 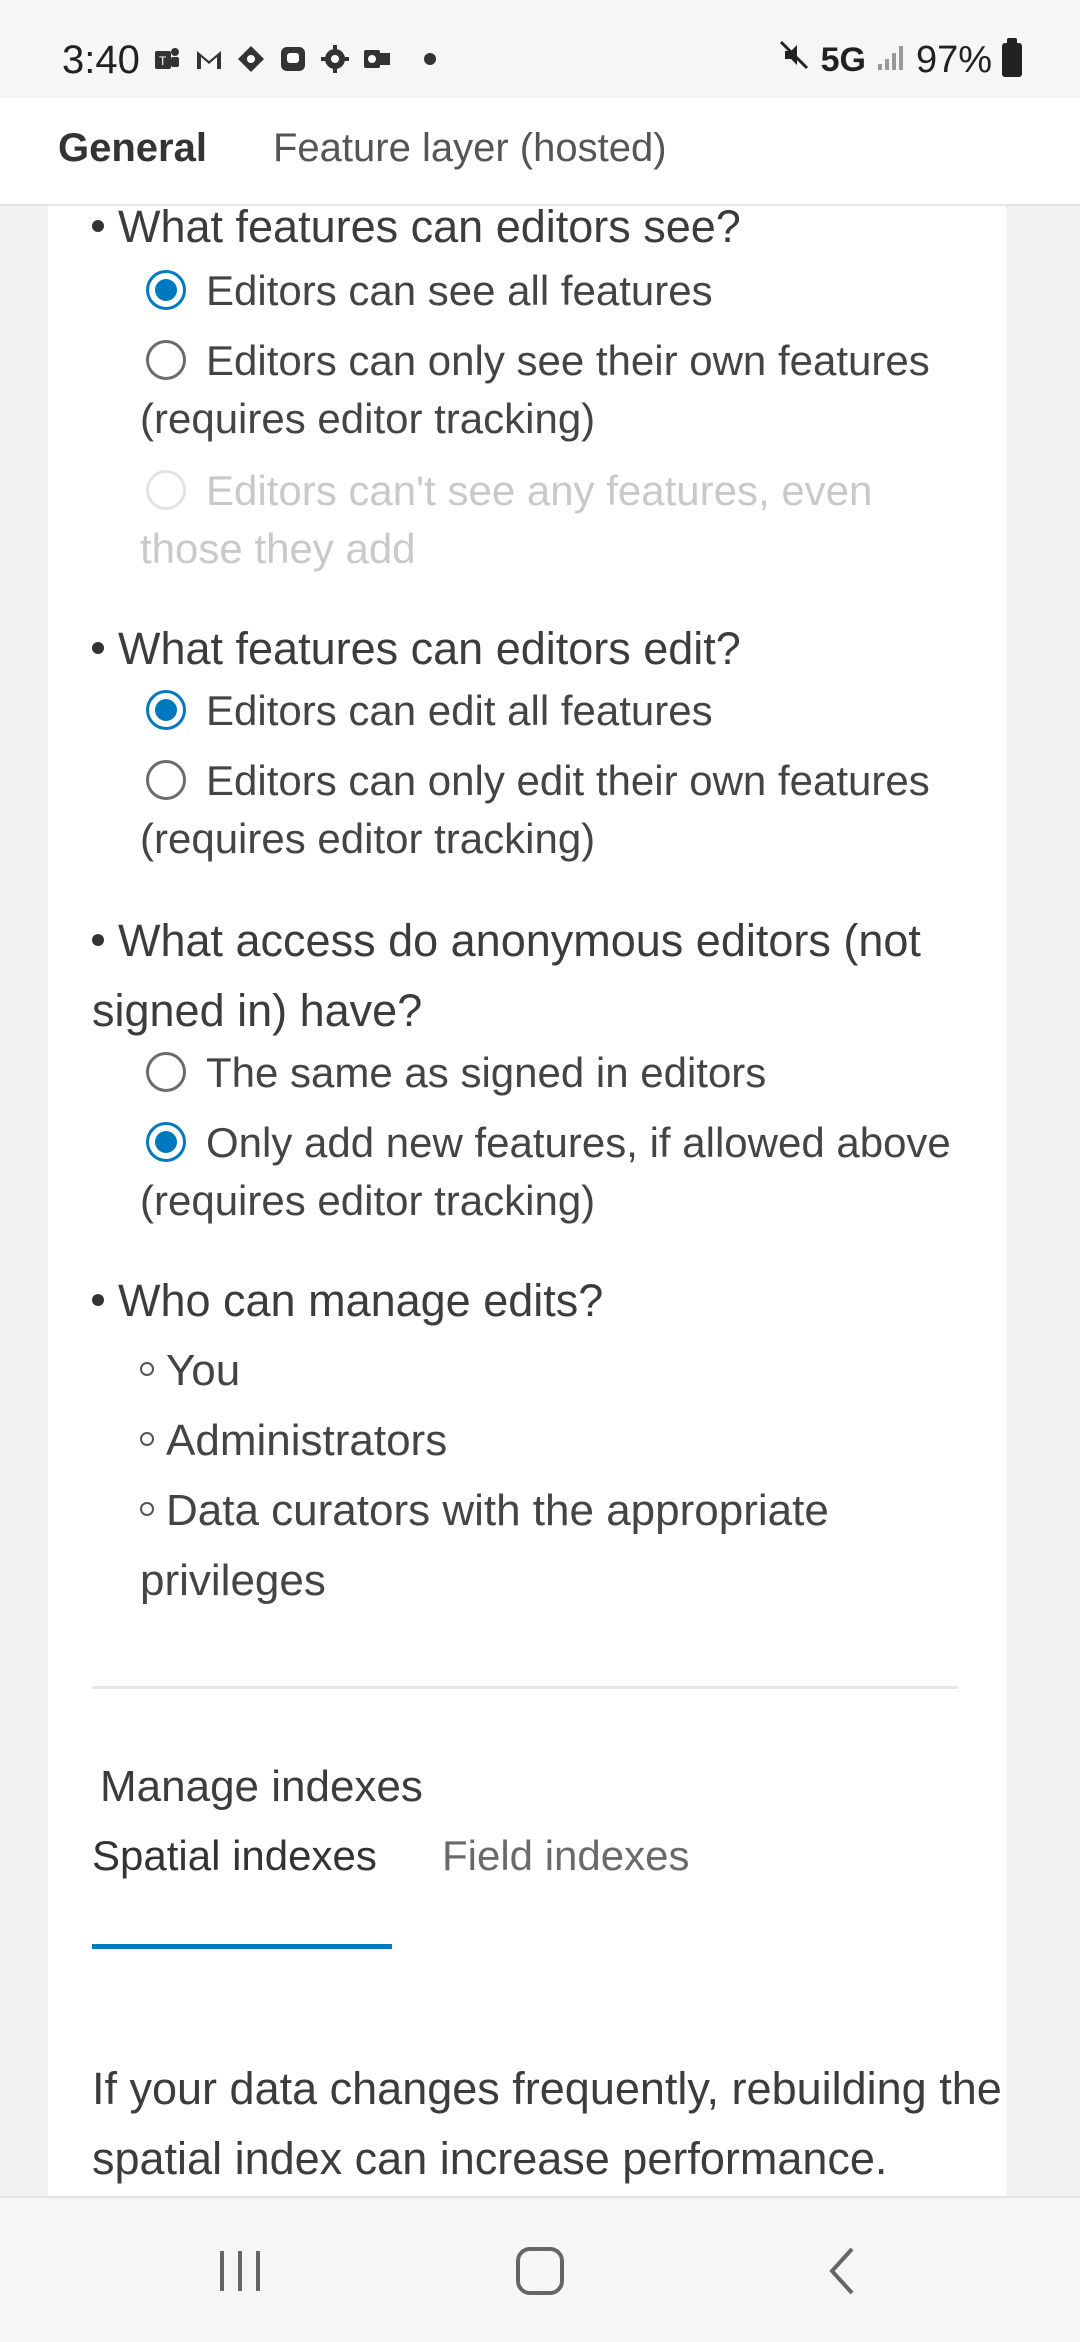 I want to click on status-right: 5G 97%, so click(x=899, y=60).